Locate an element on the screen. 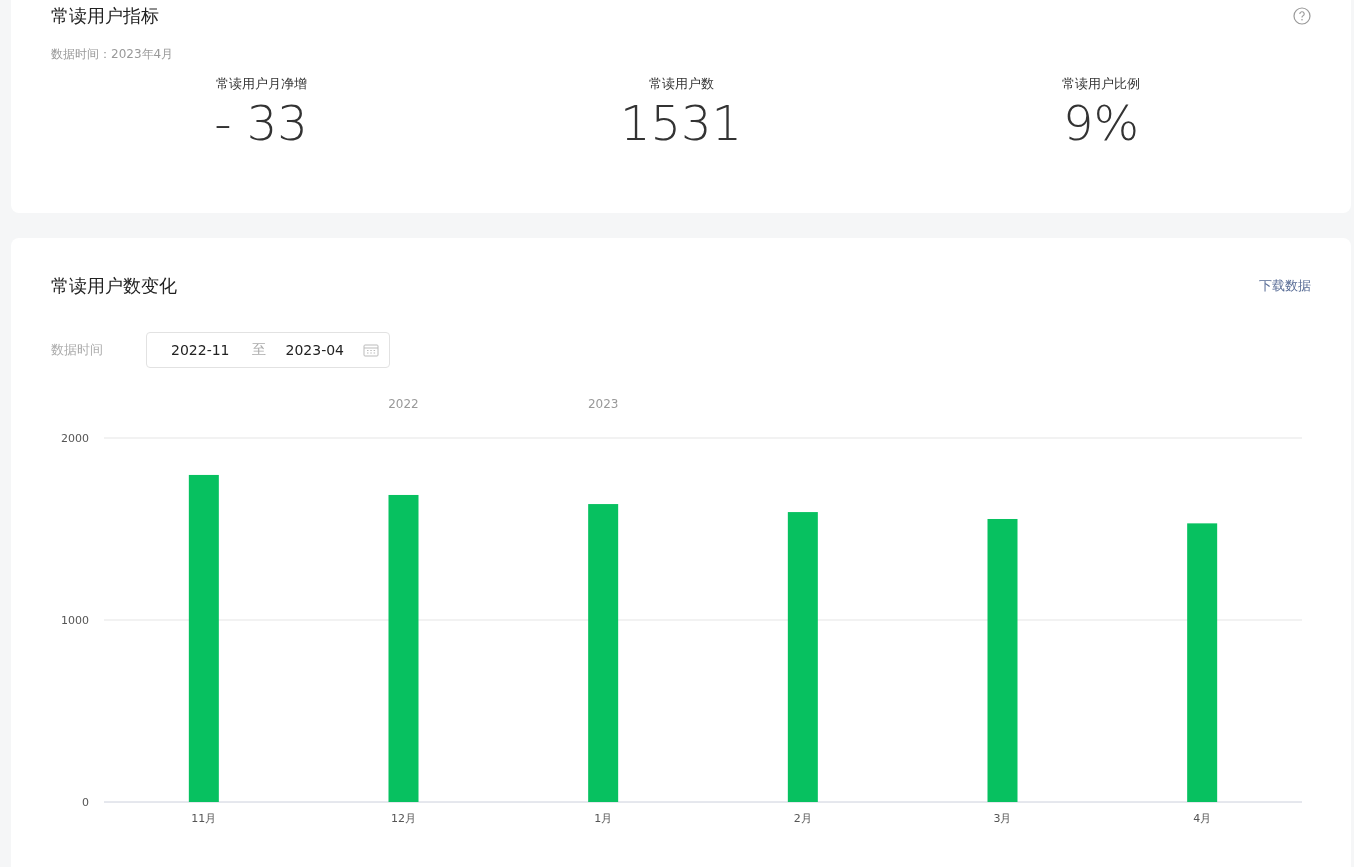  card-title: 常读用户指标 is located at coordinates (105, 16).